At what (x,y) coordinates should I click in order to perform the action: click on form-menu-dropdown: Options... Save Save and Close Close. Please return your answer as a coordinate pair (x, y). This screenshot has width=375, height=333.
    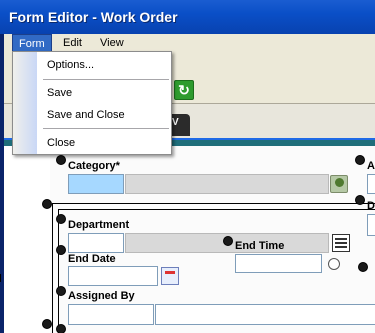
    Looking at the image, I should click on (92, 103).